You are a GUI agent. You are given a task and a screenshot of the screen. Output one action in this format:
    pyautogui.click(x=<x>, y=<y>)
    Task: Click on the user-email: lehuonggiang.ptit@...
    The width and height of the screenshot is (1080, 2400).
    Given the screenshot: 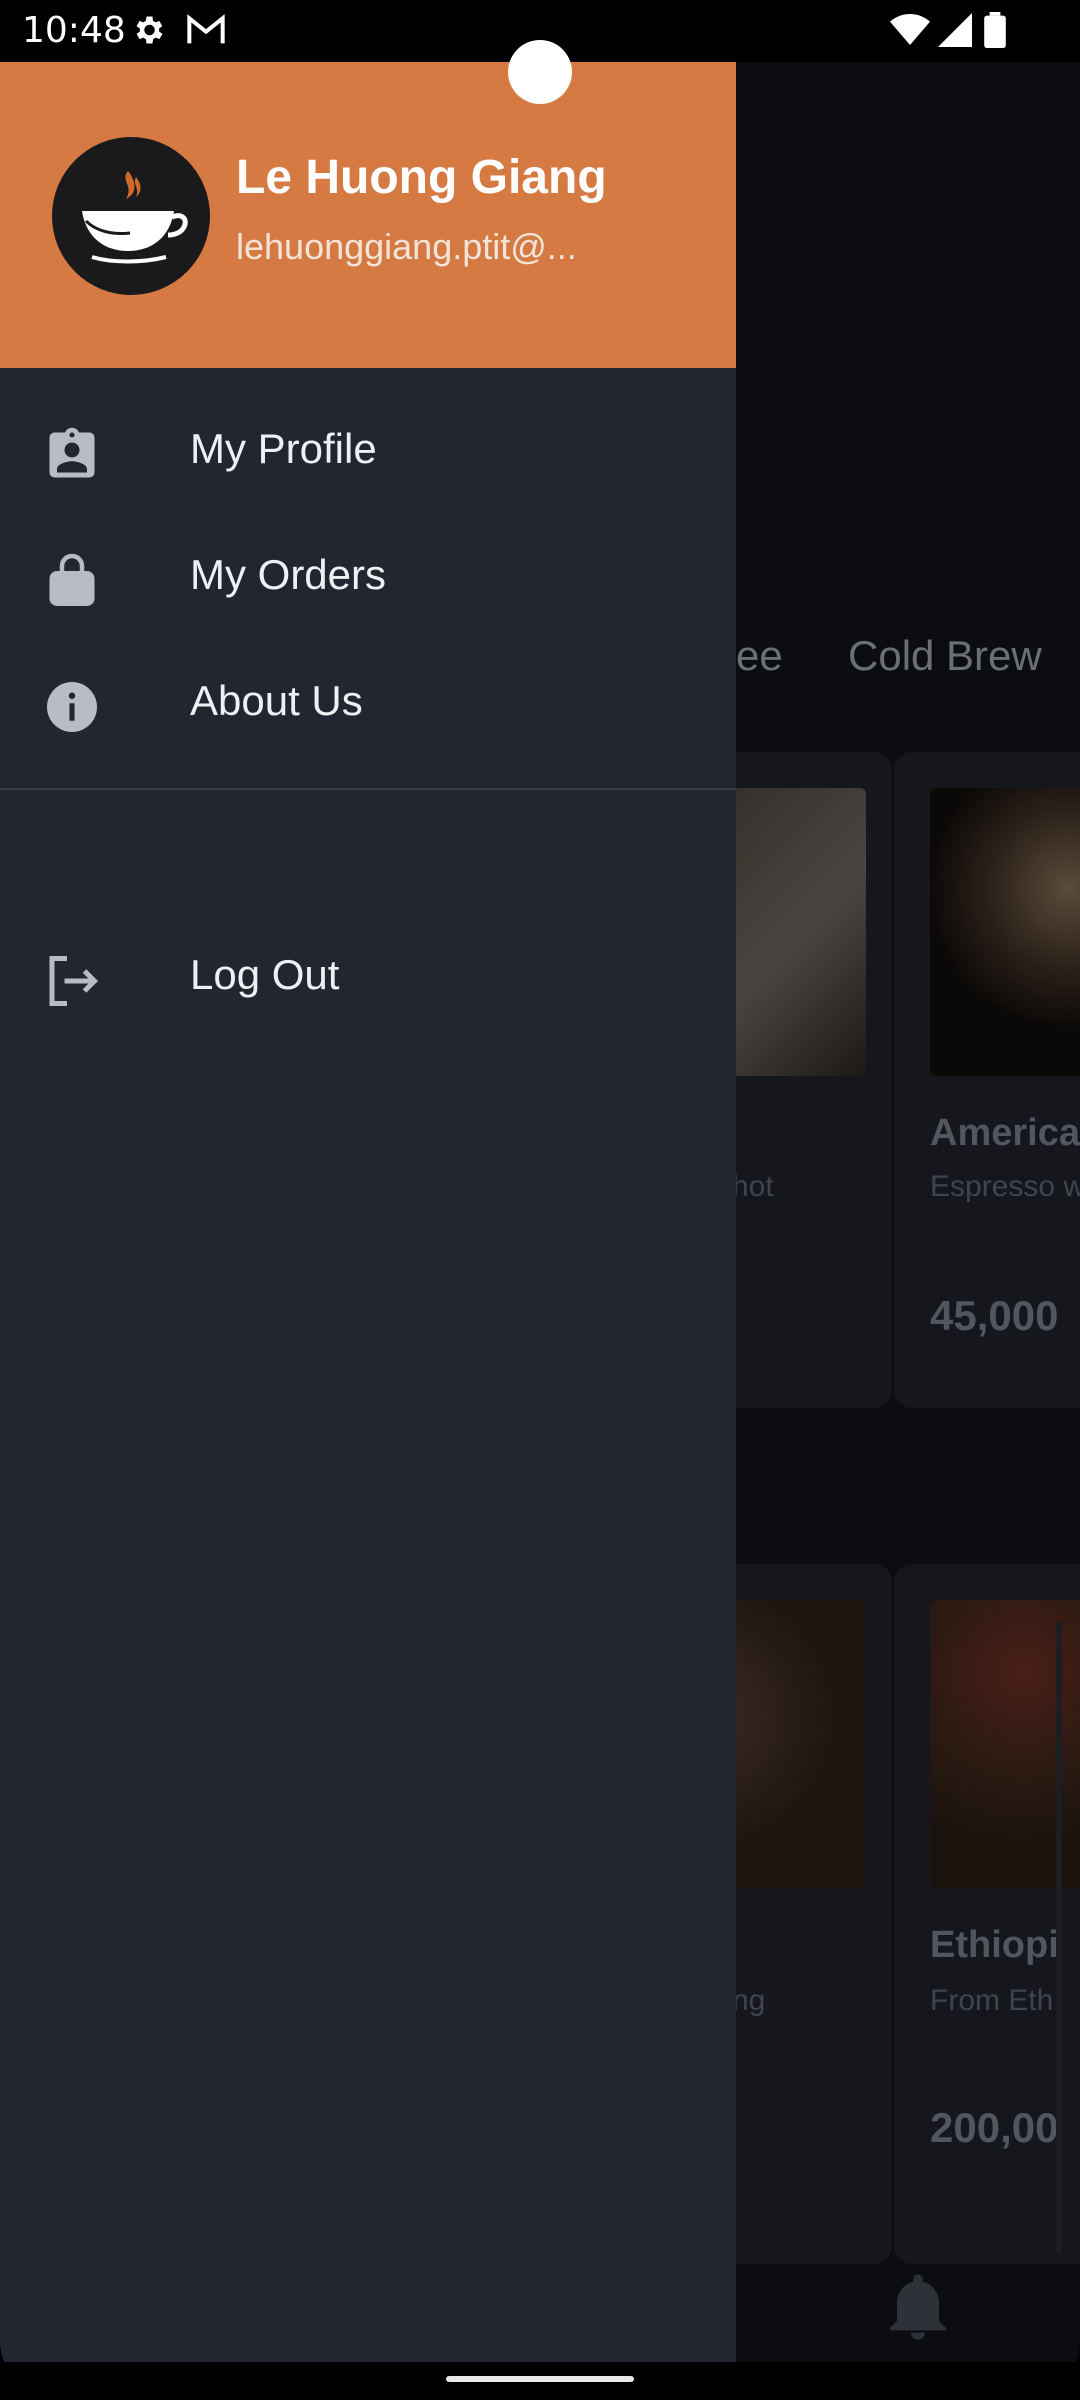 What is the action you would take?
    pyautogui.click(x=406, y=246)
    